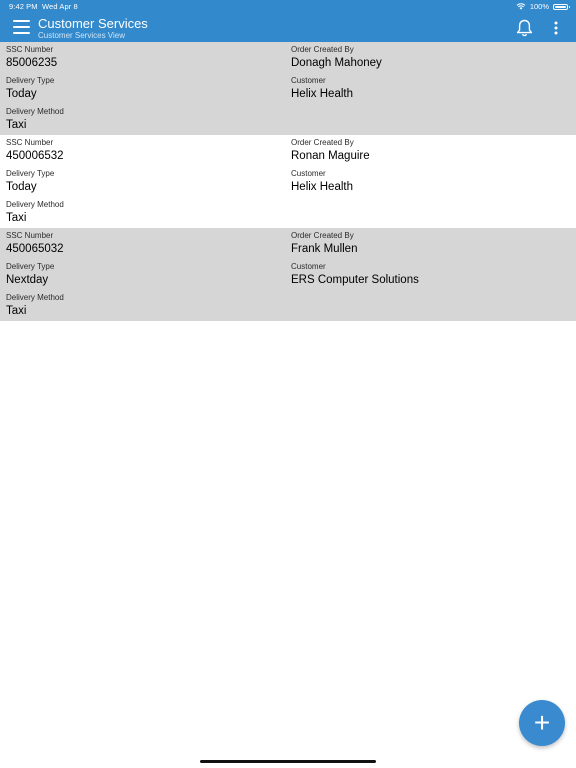 The image size is (576, 768). I want to click on customer-field: Customer ERS Computer Solutions, so click(355, 274).